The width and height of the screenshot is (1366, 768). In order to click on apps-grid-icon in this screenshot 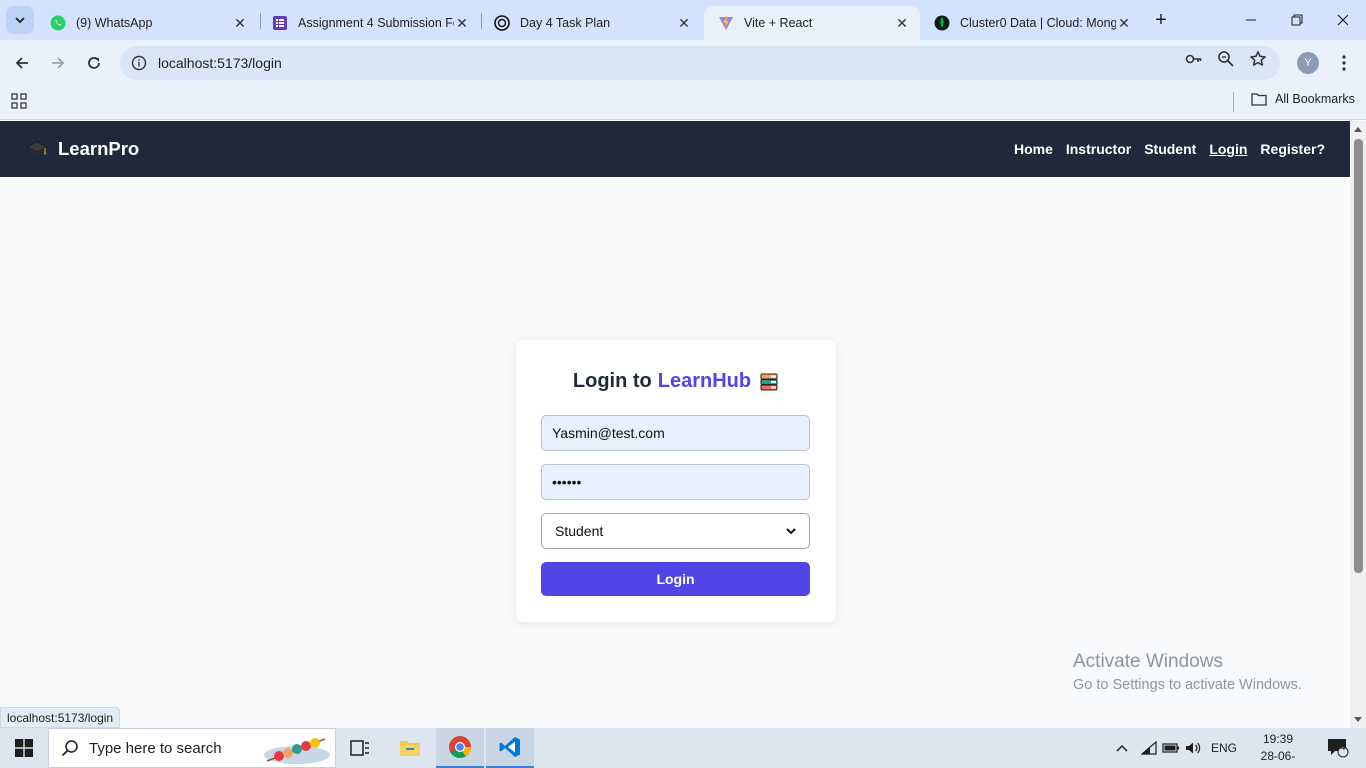, I will do `click(19, 103)`.